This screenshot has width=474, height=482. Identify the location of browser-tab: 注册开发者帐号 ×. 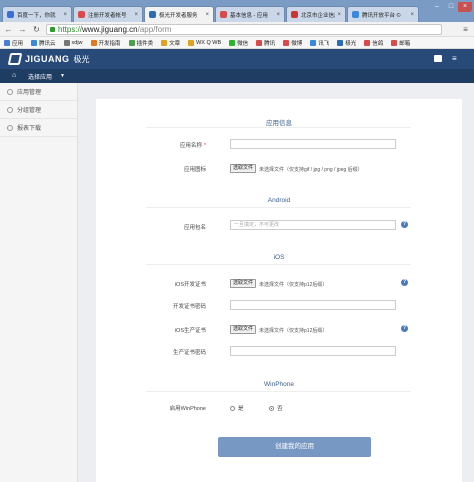
(108, 14).